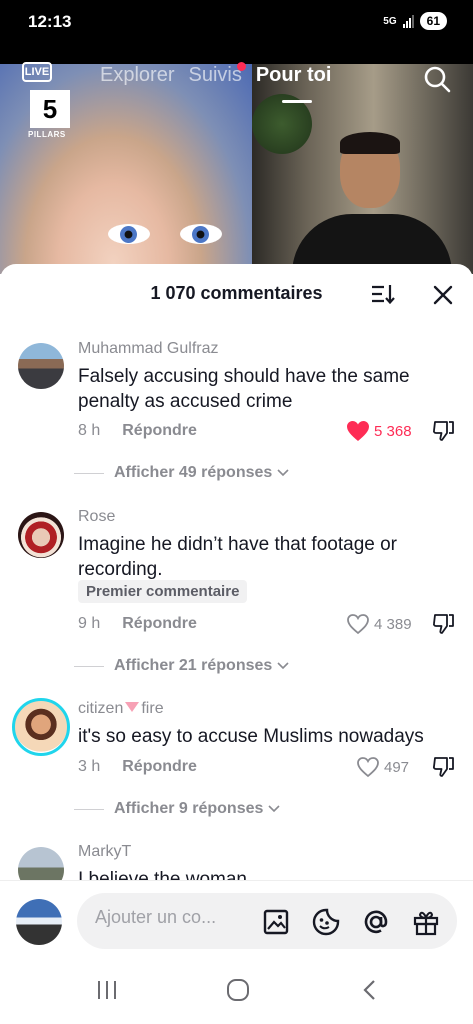 The image size is (473, 1024). I want to click on my-avatar, so click(39, 922).